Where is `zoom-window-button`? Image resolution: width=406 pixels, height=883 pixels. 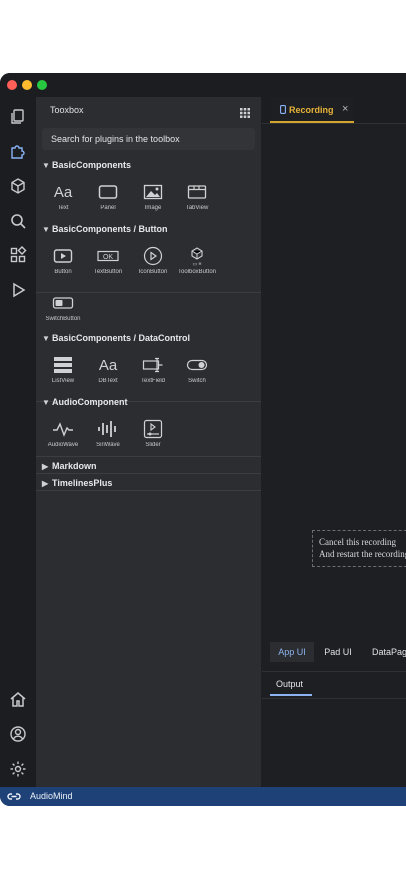 zoom-window-button is located at coordinates (42, 85).